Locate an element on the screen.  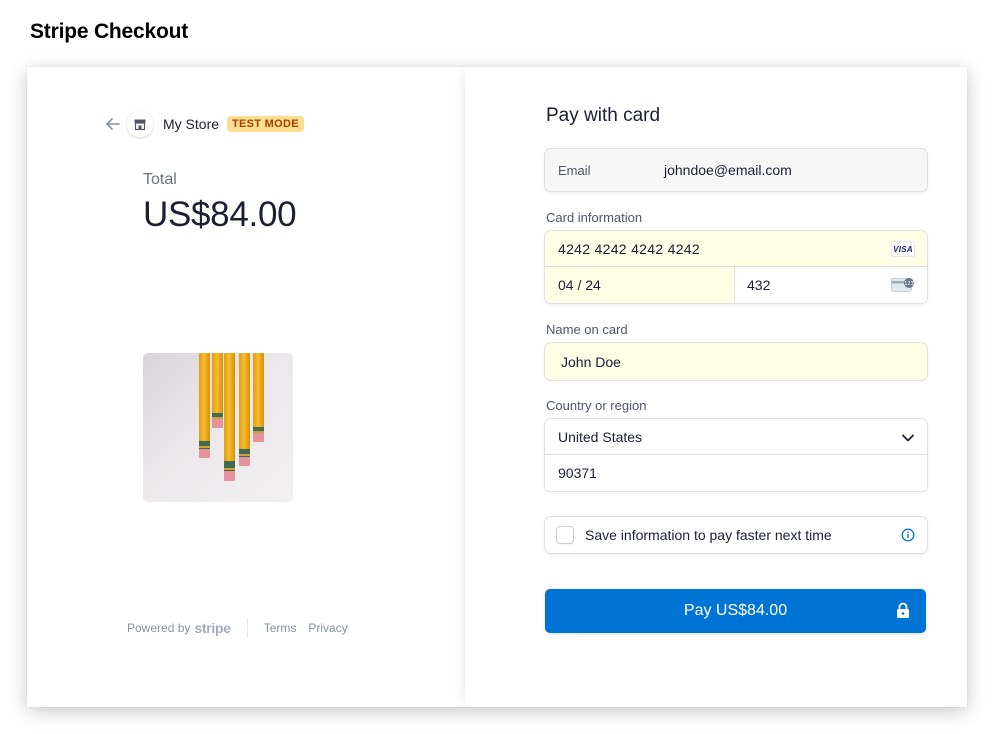
total-amount: US$84.00 is located at coordinates (220, 214).